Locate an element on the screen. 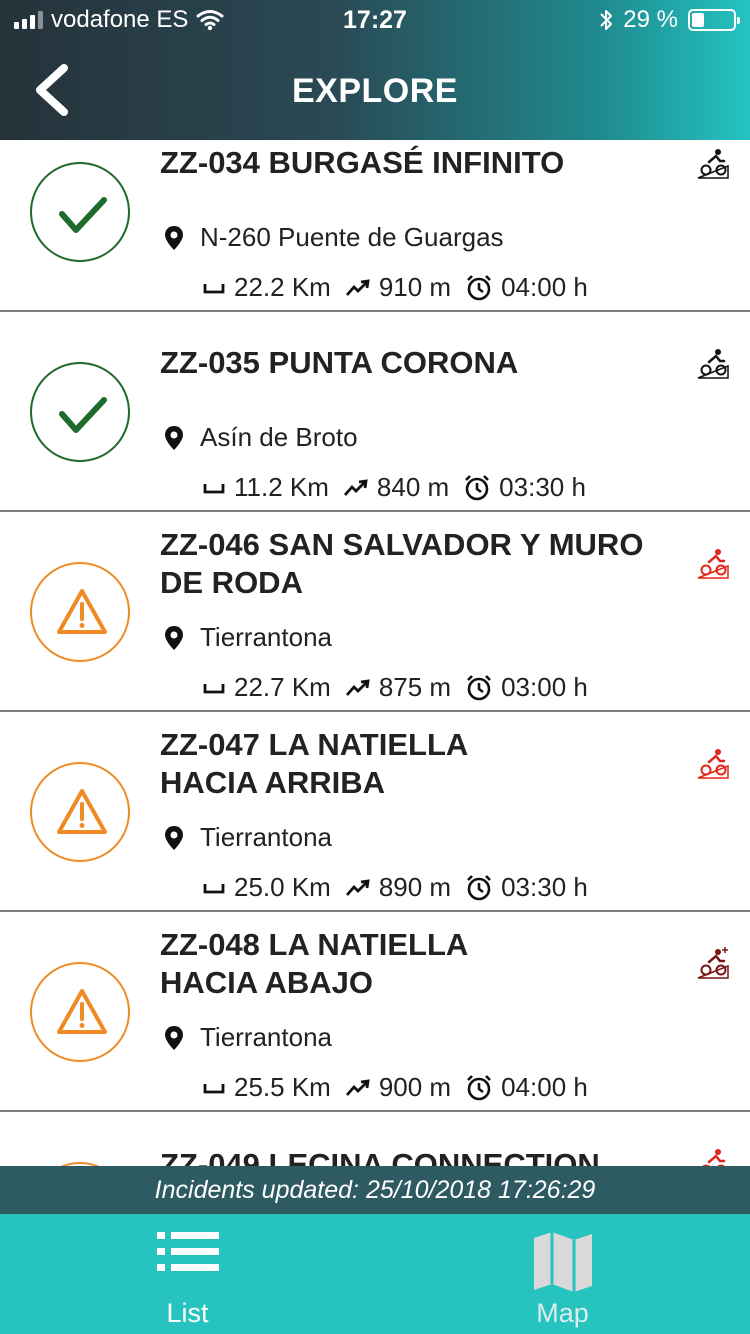  tab-bar: List Map is located at coordinates (375, 1274).